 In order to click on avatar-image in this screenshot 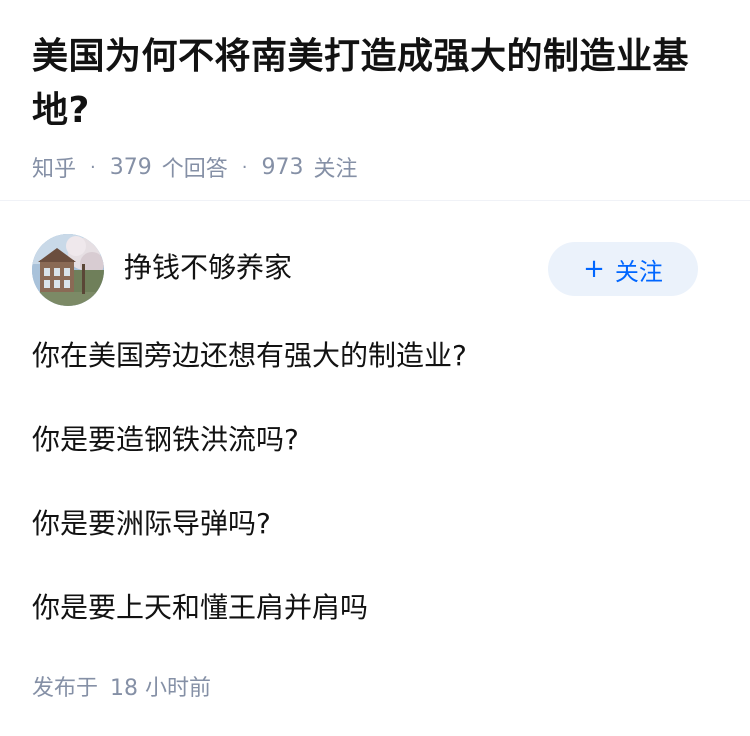, I will do `click(68, 270)`.